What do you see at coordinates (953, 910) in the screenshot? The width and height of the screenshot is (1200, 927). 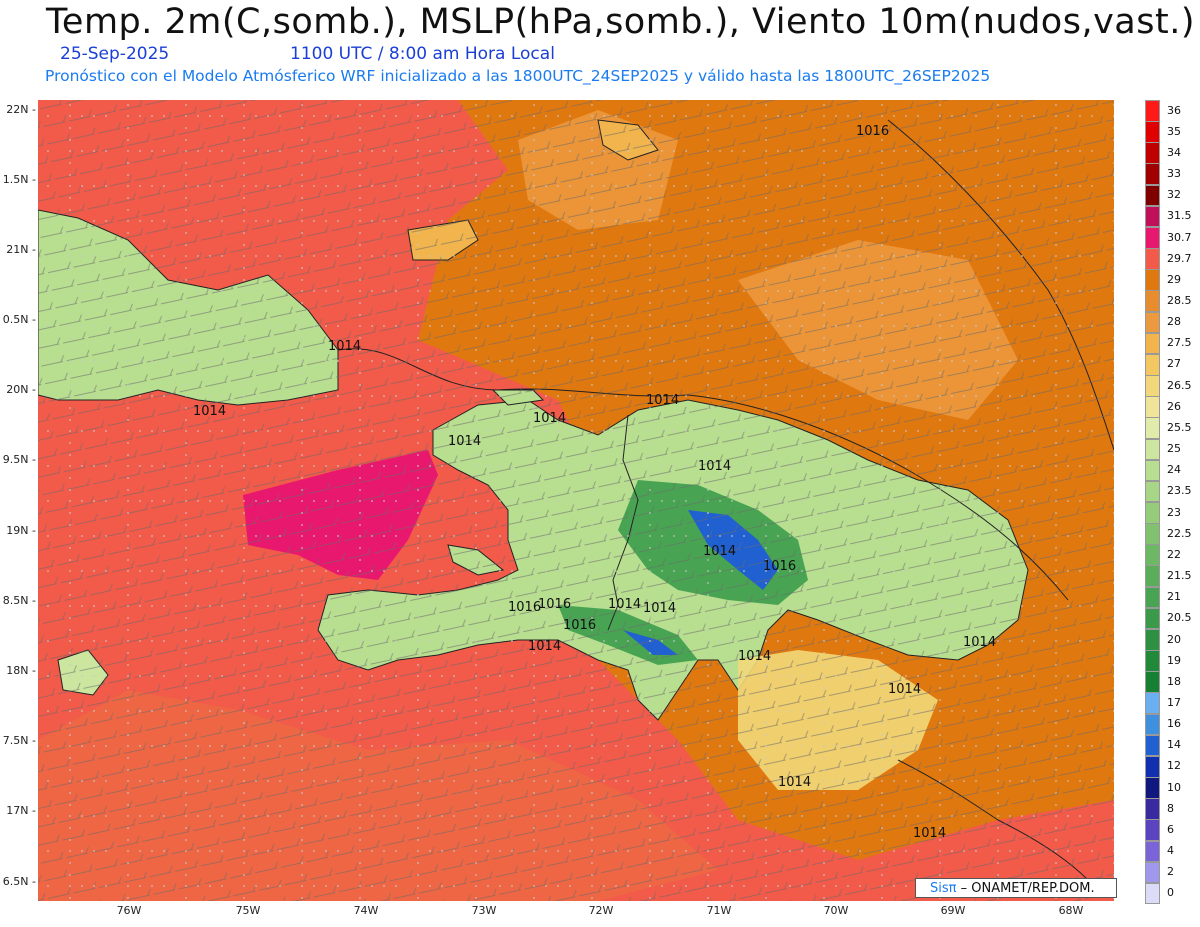 I see `longitude-tick-label: 69W` at bounding box center [953, 910].